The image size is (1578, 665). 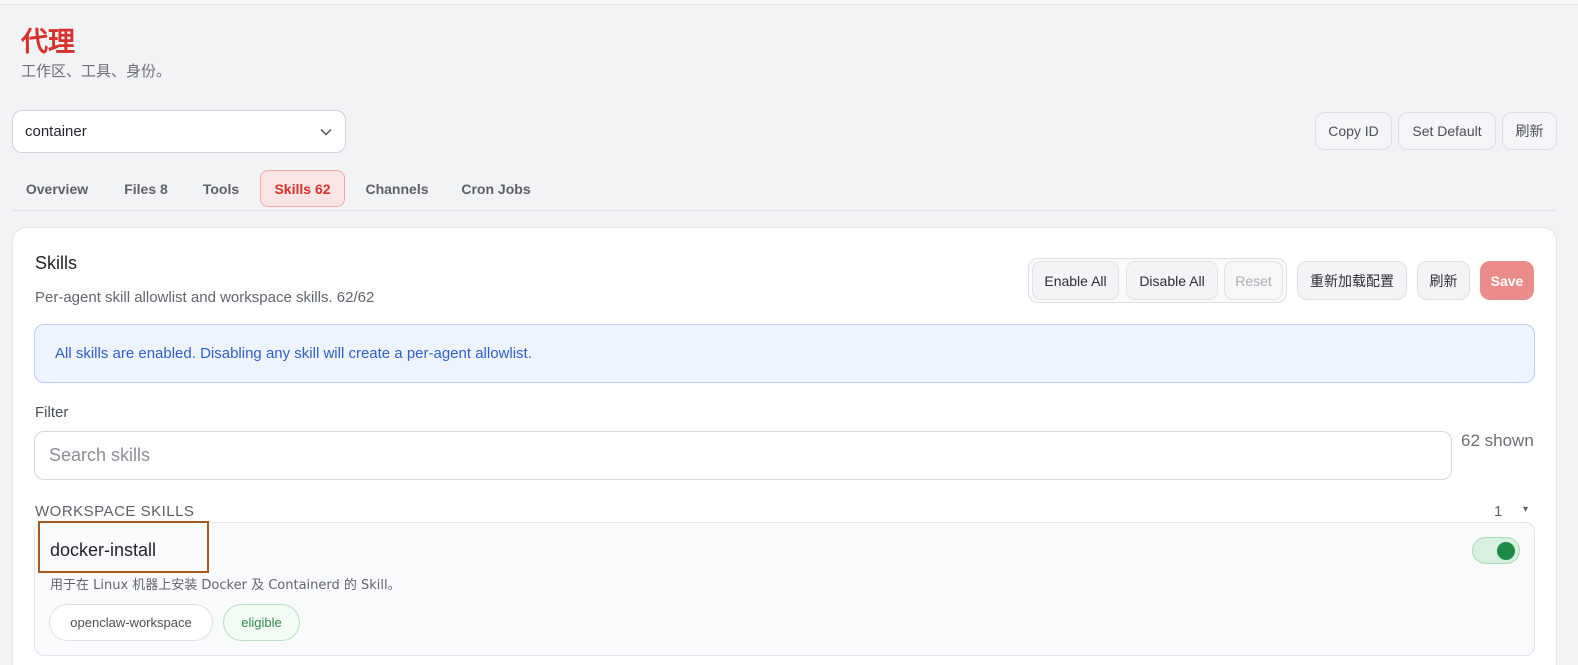 I want to click on page-title: 代理, so click(x=48, y=42).